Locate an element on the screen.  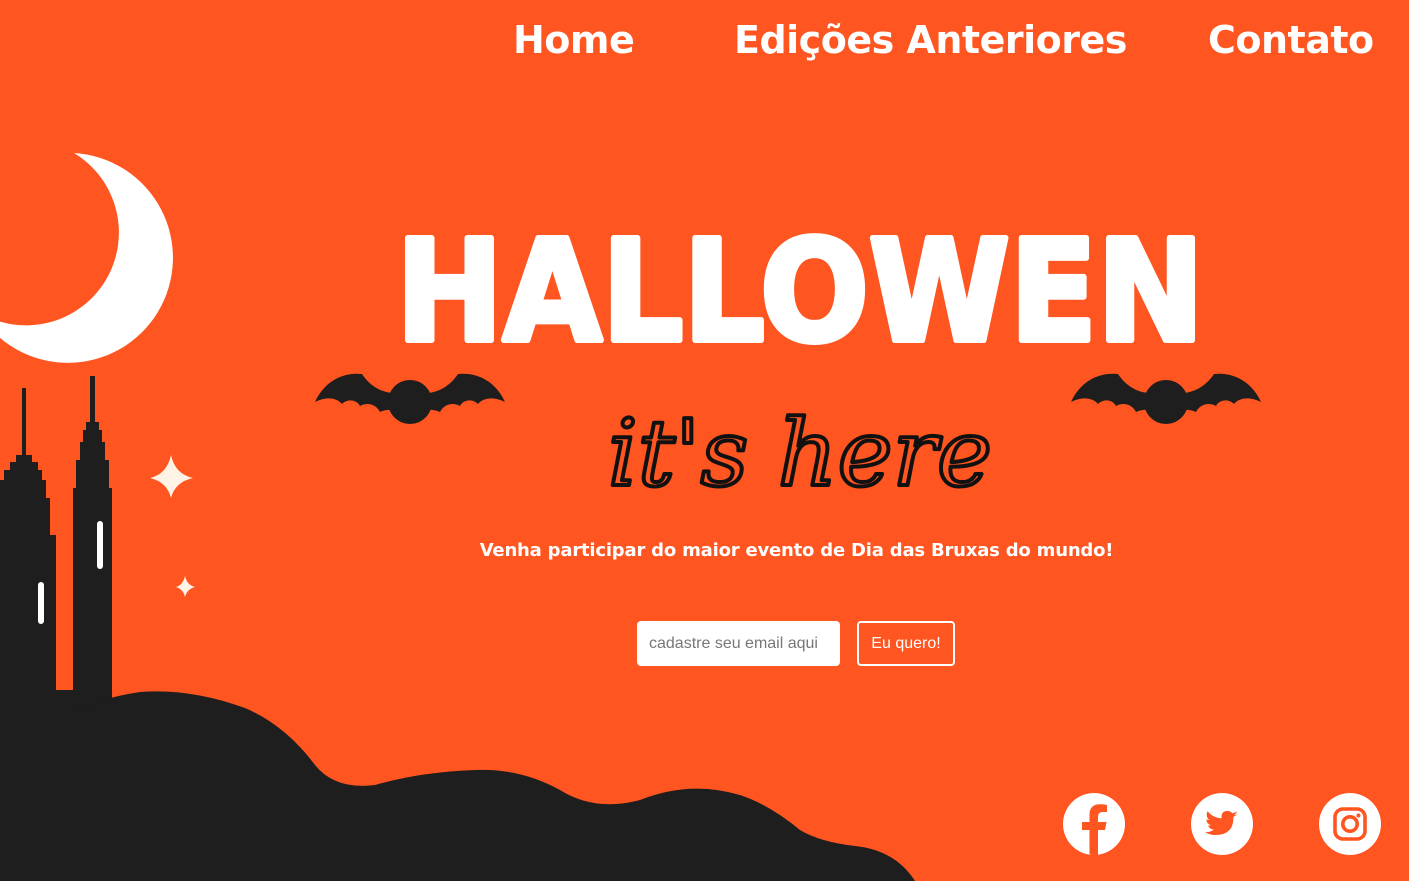
bat-right-icon is located at coordinates (1166, 398).